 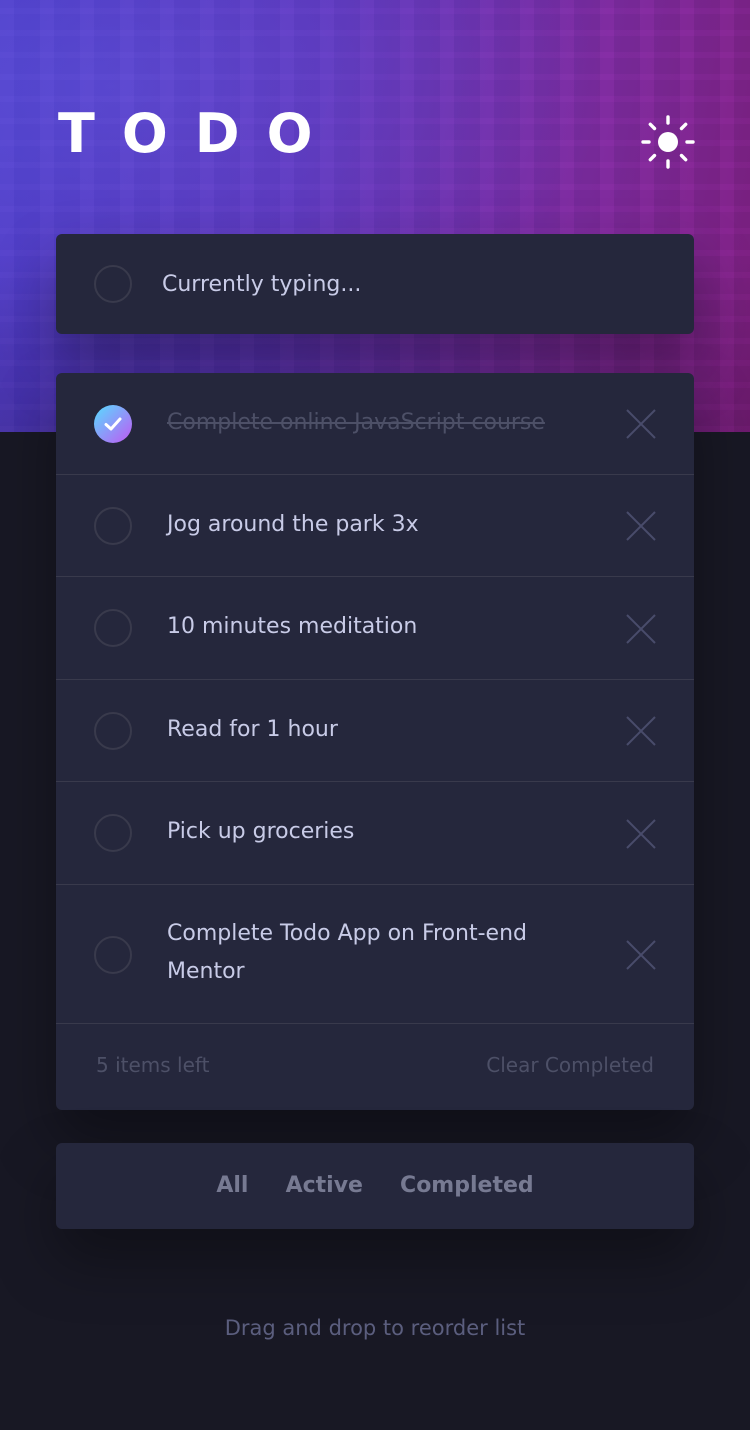 What do you see at coordinates (375, 833) in the screenshot?
I see `todo-item: Pick up groceries` at bounding box center [375, 833].